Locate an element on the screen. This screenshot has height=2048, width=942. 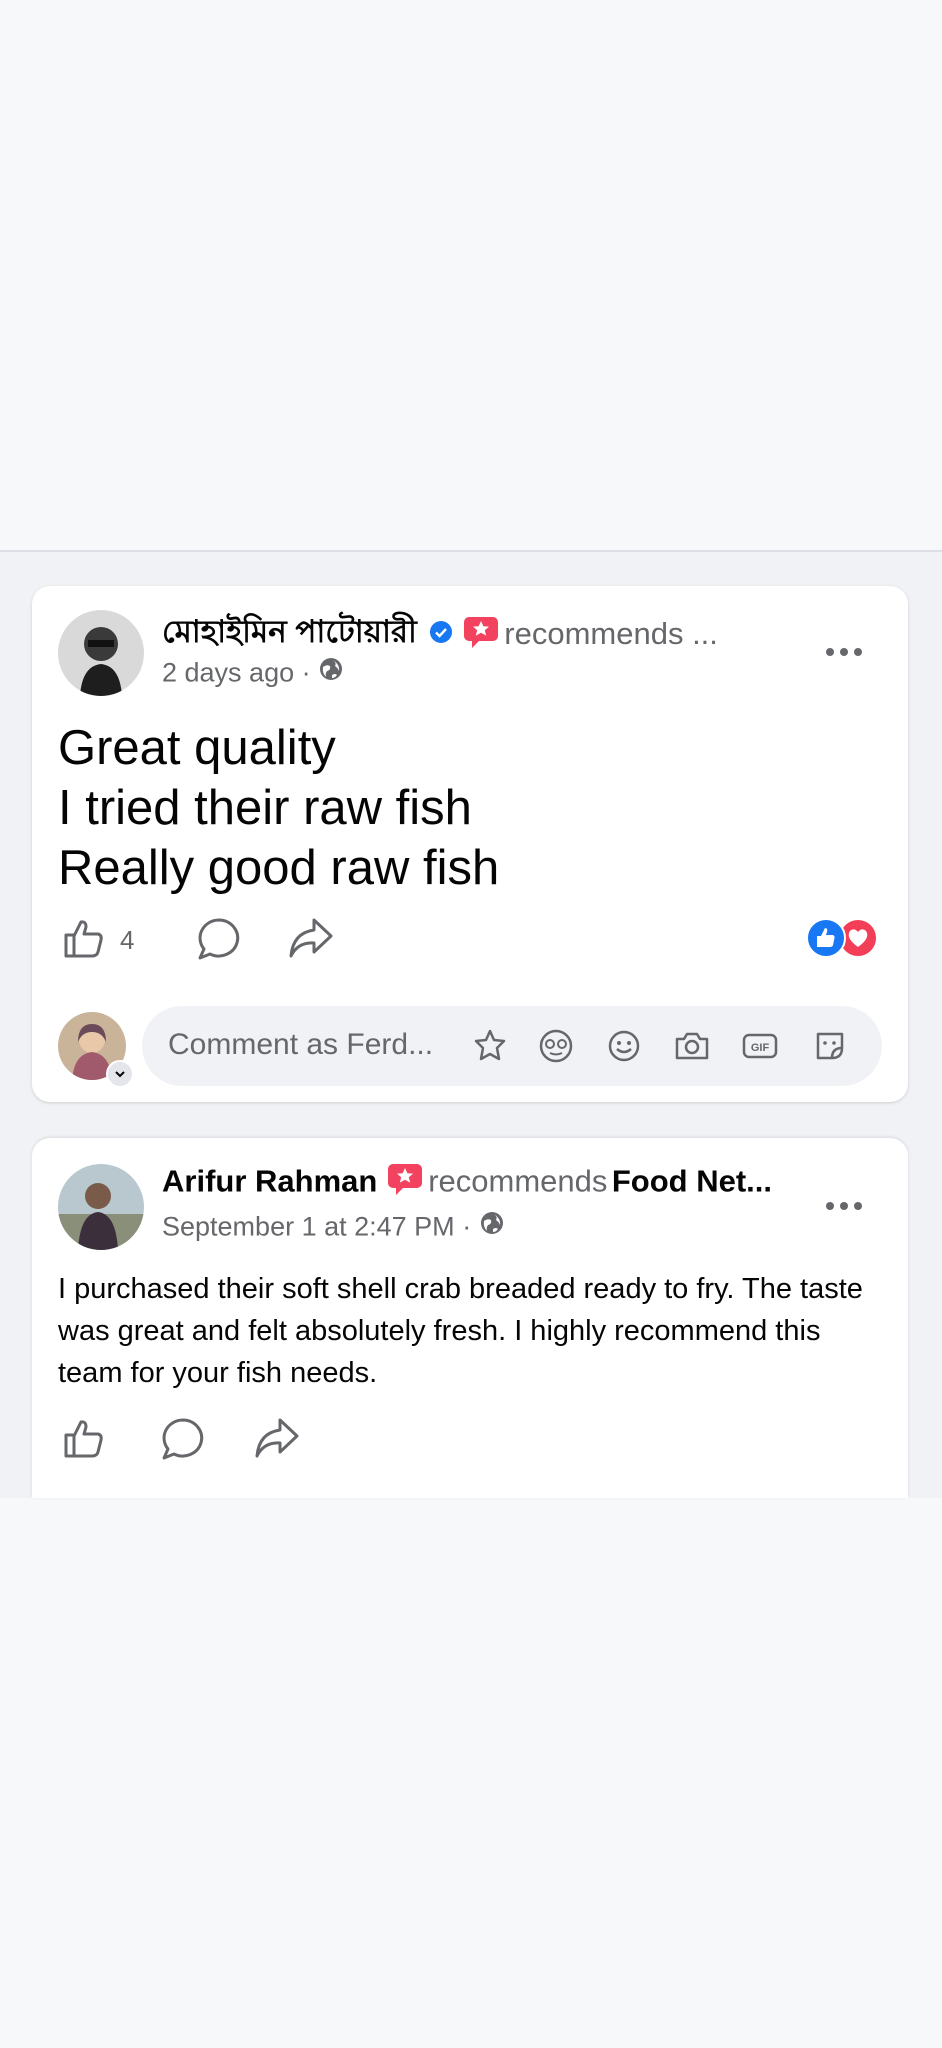
like-reaction-icon is located at coordinates (826, 940).